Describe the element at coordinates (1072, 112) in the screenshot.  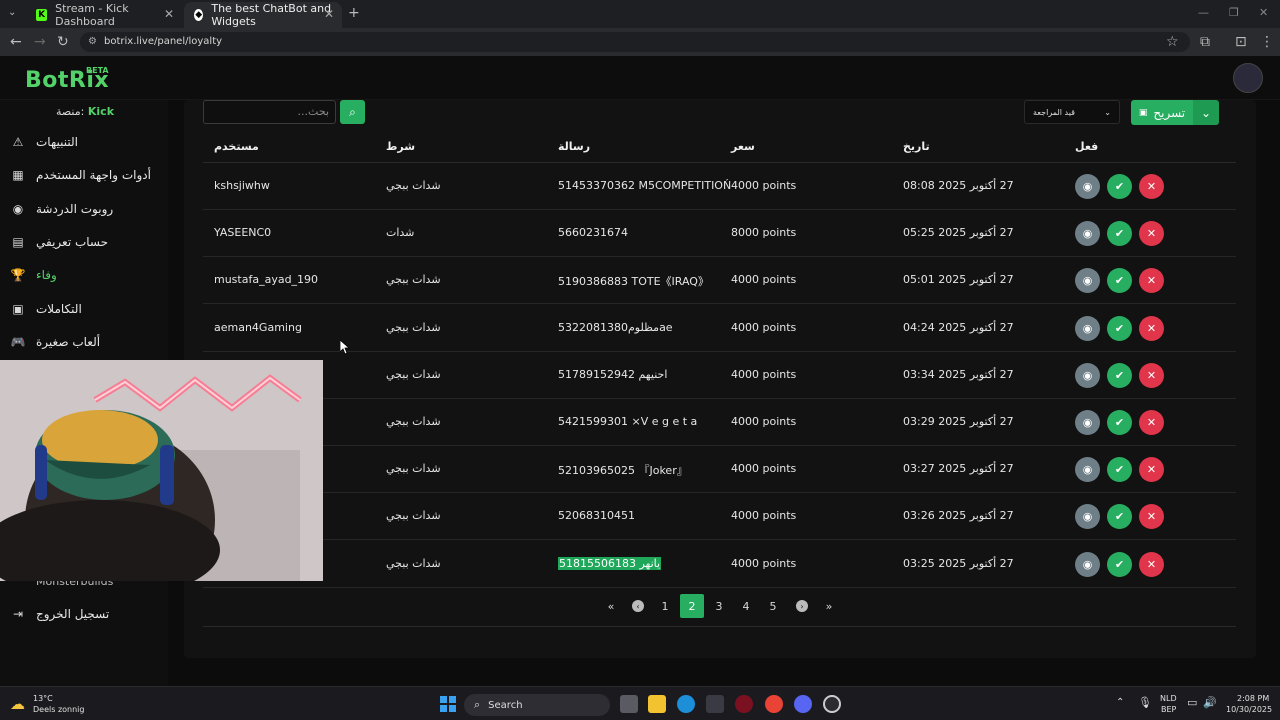
I see `status-filter-select: قيد المراجعة ⌄` at that location.